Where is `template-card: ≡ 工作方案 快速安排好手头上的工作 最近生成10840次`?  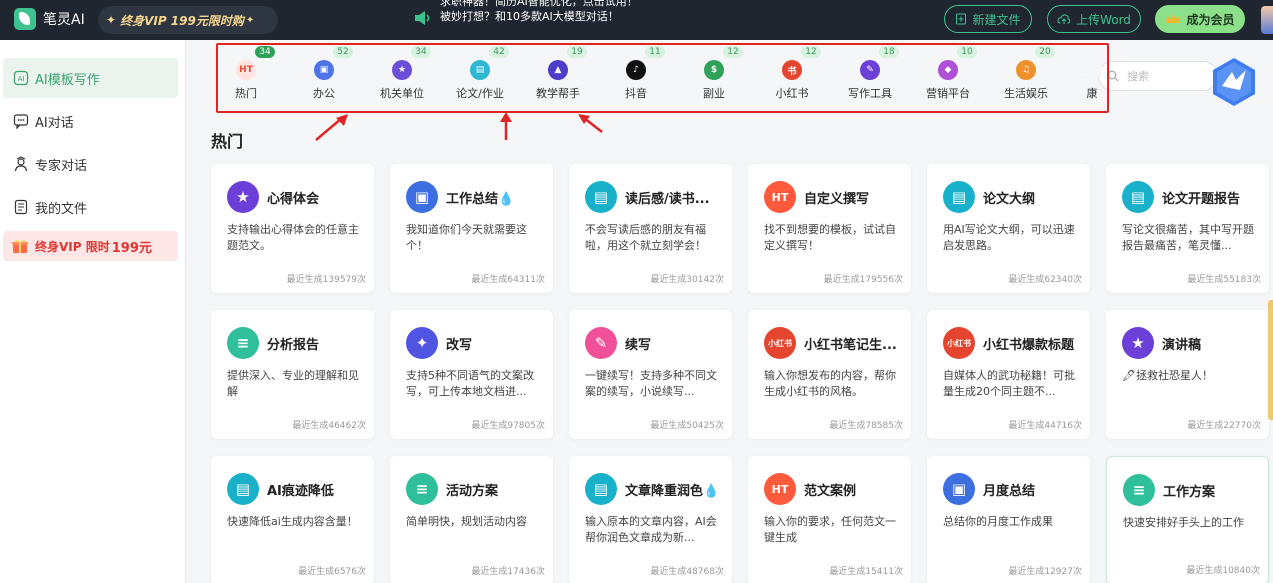
template-card: ≡ 工作方案 快速安排好手头上的工作 最近生成10840次 is located at coordinates (1187, 519).